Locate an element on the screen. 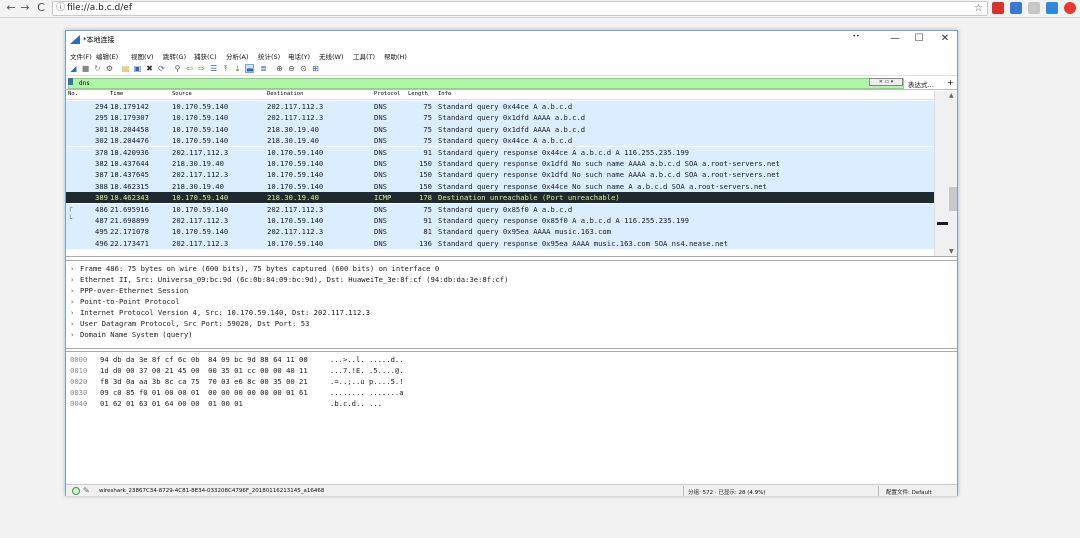  open-file-icon: ▤ is located at coordinates (125, 68).